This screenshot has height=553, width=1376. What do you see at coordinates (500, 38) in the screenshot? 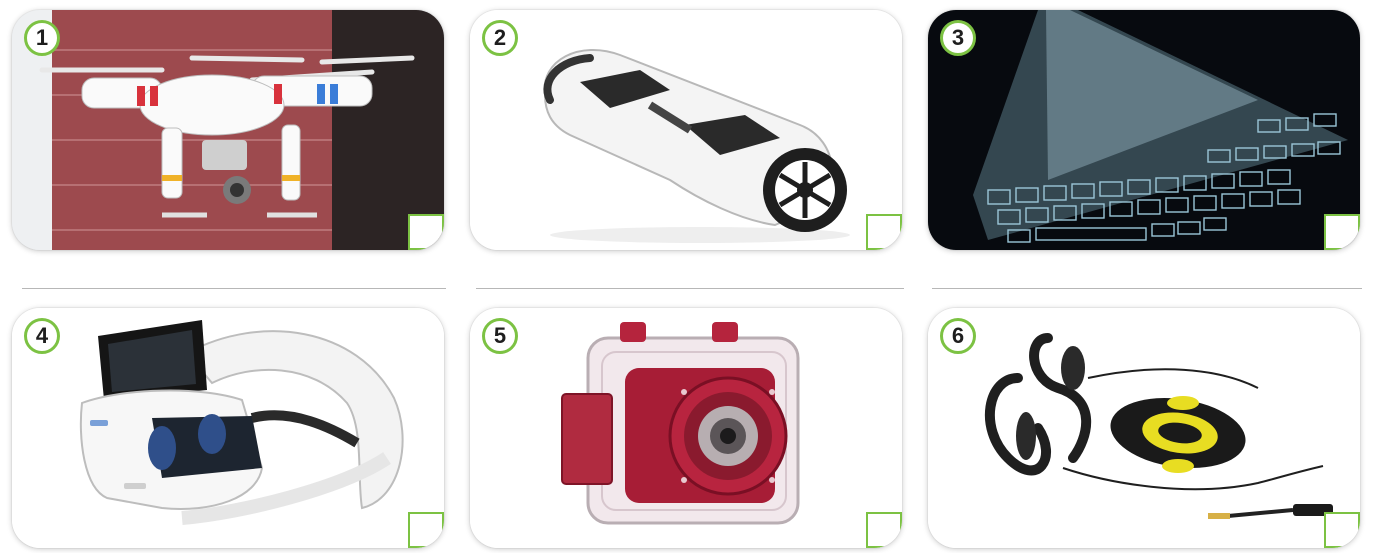
I see `item-number-badge: 2` at bounding box center [500, 38].